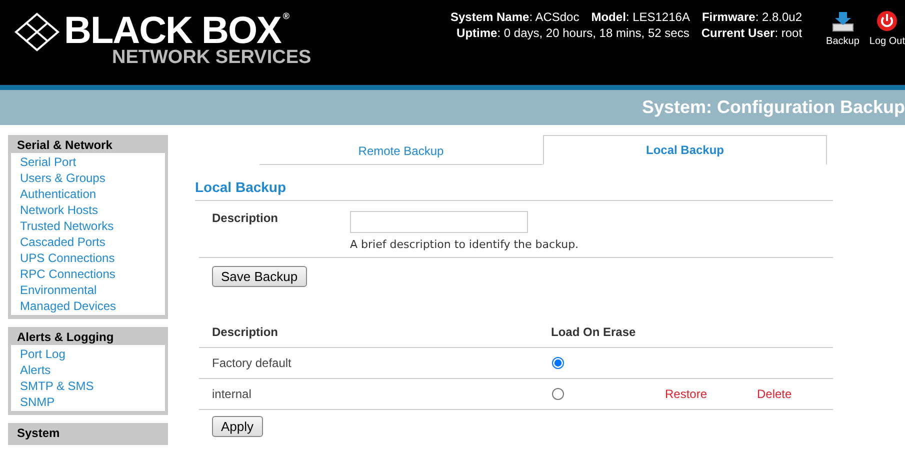 The width and height of the screenshot is (905, 455). What do you see at coordinates (88, 210) in the screenshot?
I see `sidebar-link: Network Hosts` at bounding box center [88, 210].